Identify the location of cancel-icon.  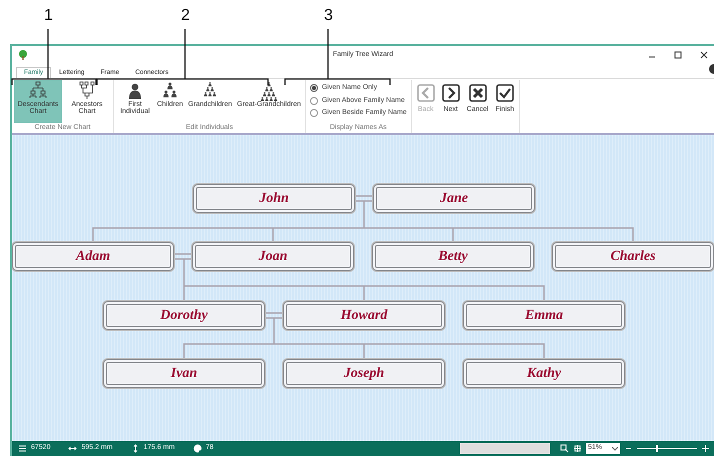
(477, 93).